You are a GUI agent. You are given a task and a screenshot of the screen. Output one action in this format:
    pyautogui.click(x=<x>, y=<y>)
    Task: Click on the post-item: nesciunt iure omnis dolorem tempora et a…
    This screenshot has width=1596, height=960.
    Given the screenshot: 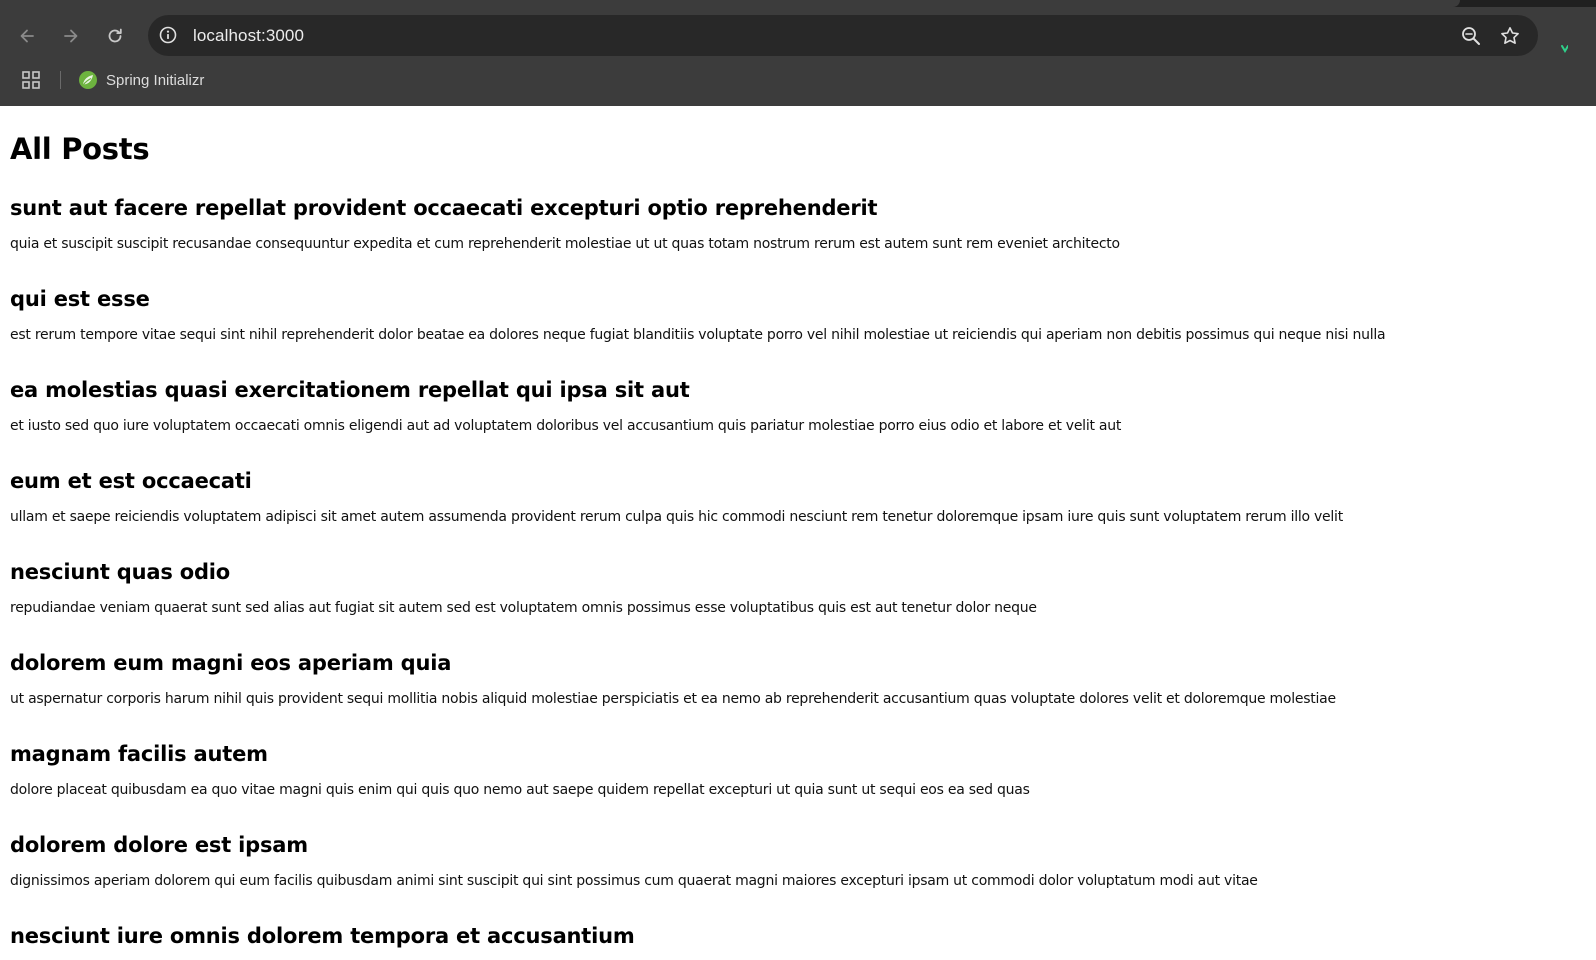 What is the action you would take?
    pyautogui.click(x=790, y=936)
    